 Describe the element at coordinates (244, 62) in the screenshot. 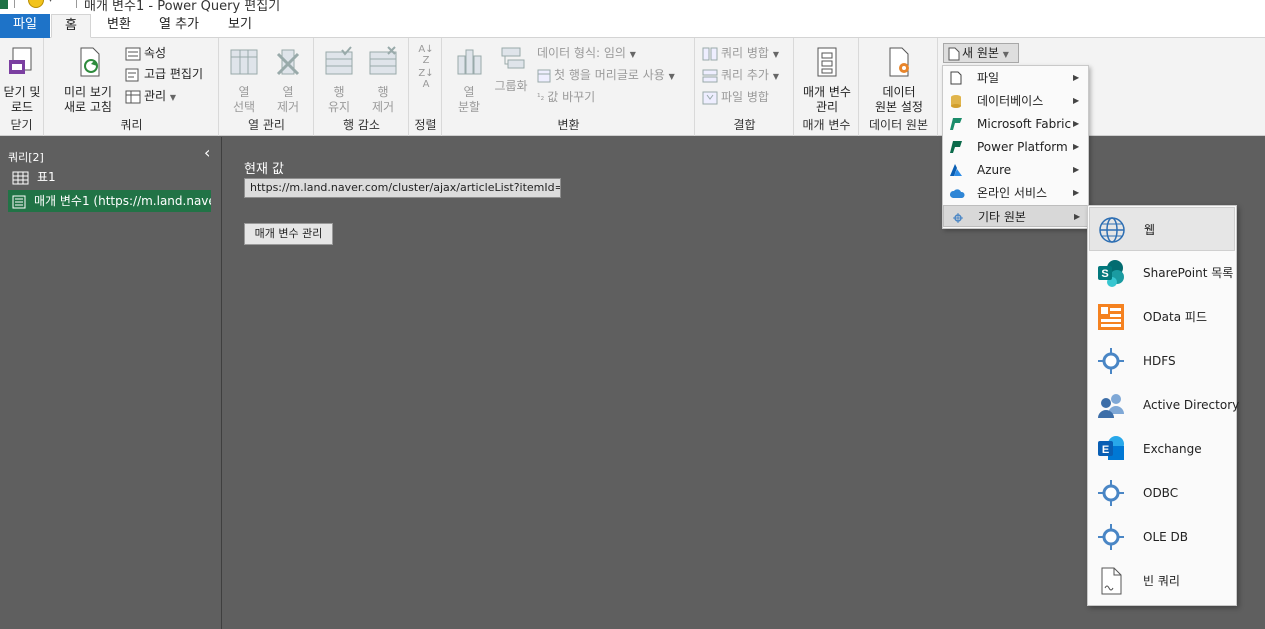

I see `choose-columns-icon` at that location.